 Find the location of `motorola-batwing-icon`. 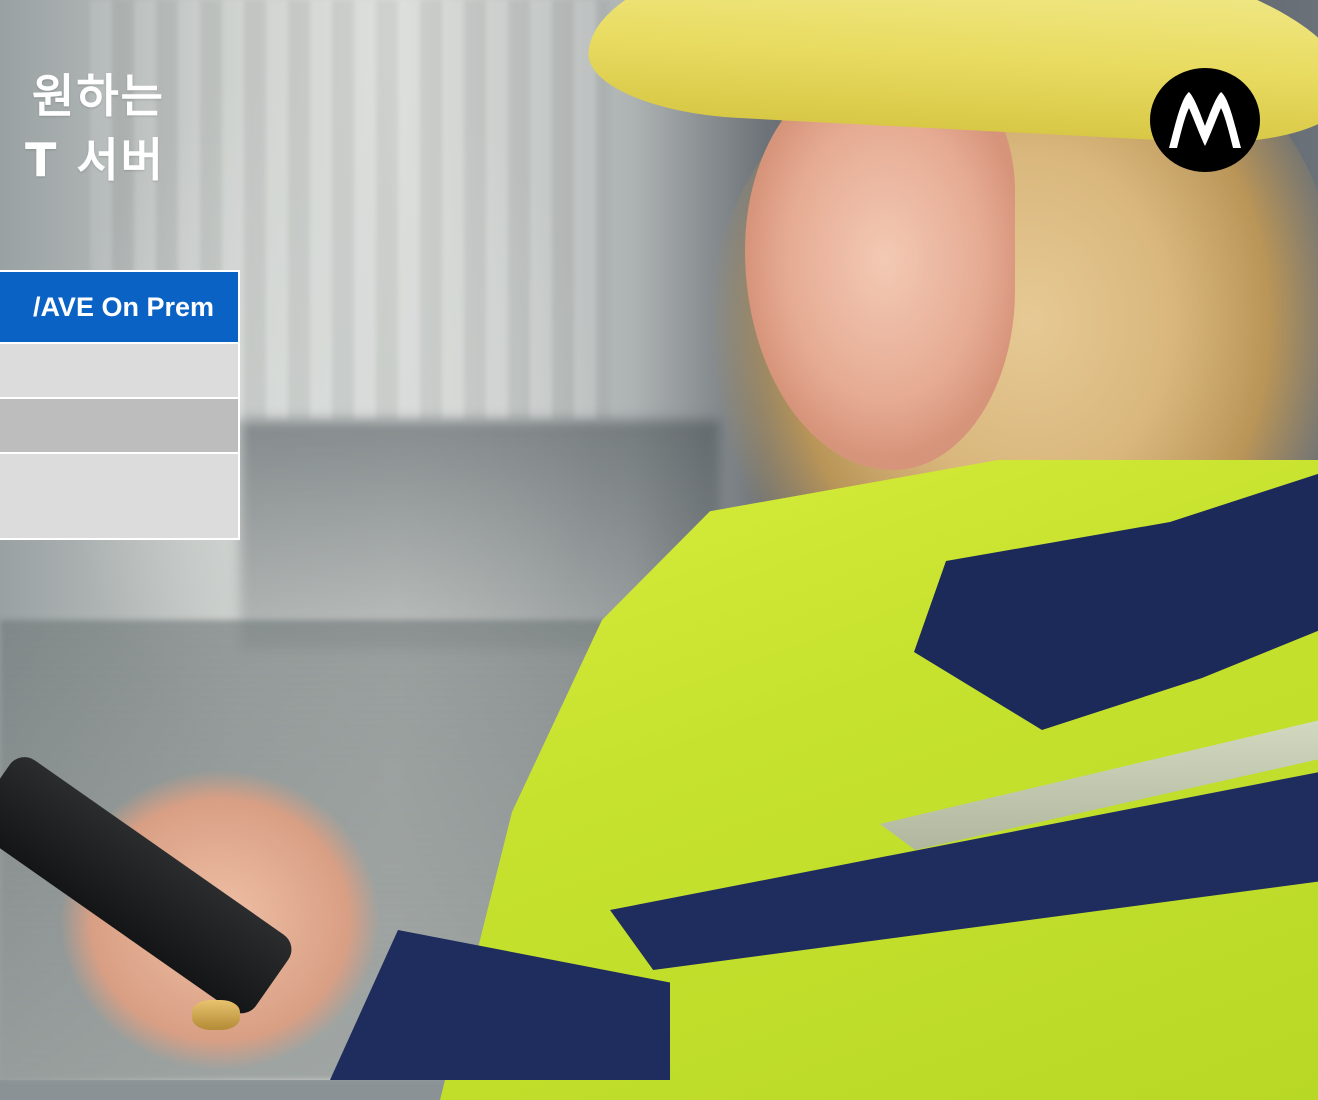

motorola-batwing-icon is located at coordinates (1205, 120).